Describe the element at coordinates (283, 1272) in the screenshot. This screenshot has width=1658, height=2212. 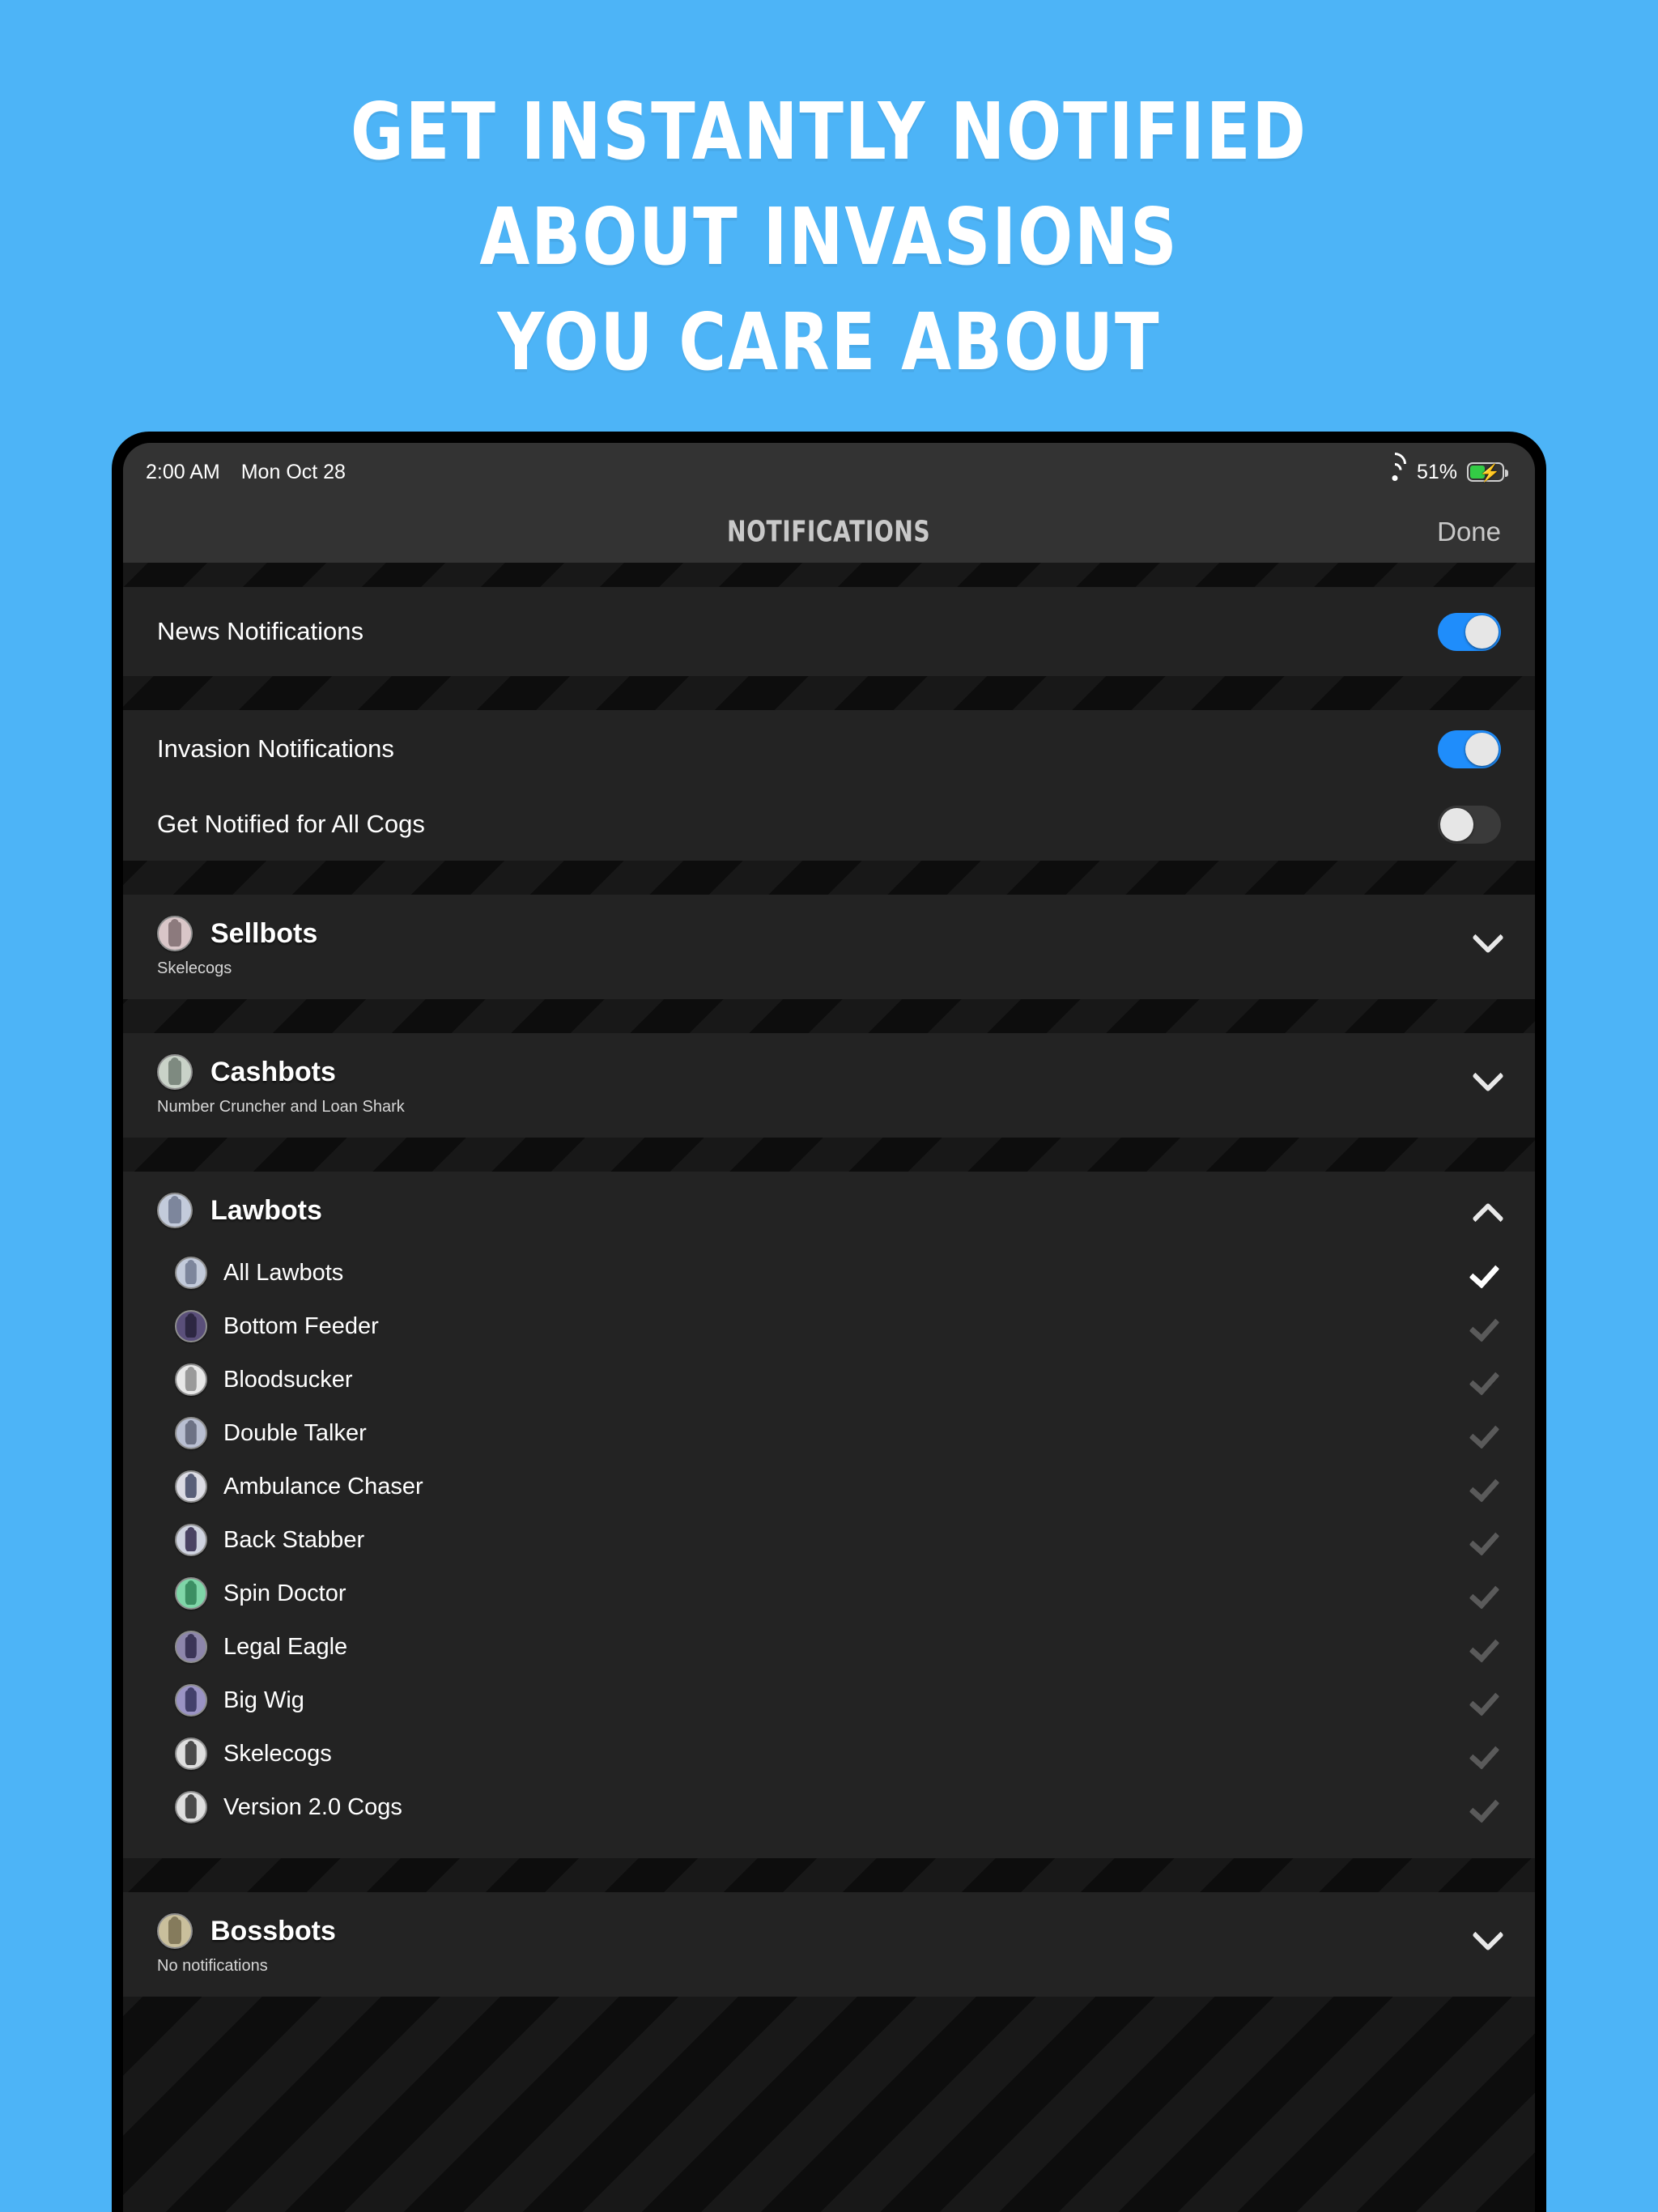
I see `lawbot-item-label: All Lawbots` at that location.